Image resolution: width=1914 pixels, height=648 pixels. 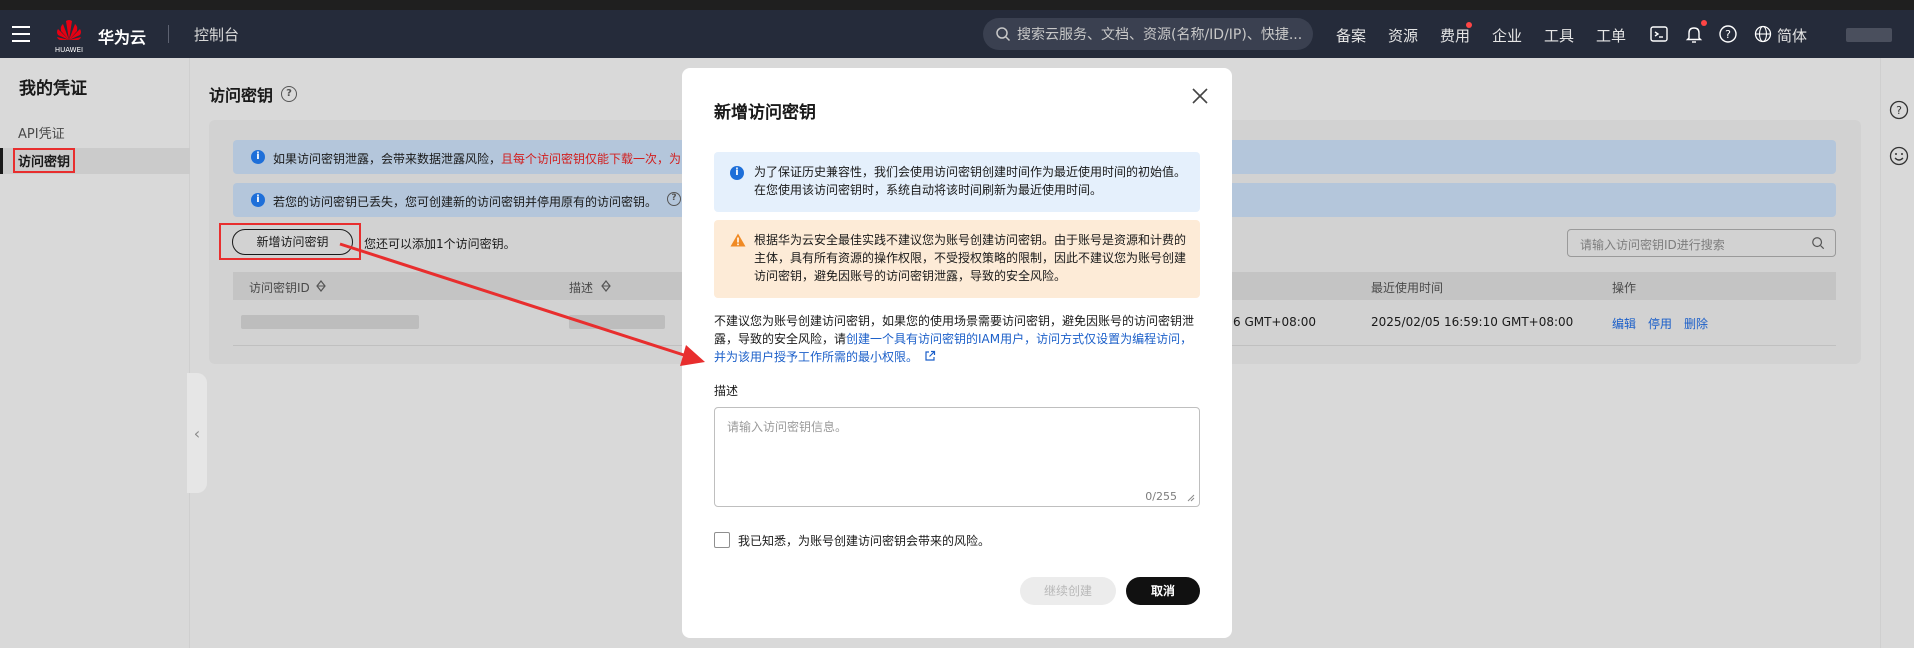 I want to click on last-used-cell: 2025/02/05 16:59:10 GMT+08:00, so click(x=1472, y=322).